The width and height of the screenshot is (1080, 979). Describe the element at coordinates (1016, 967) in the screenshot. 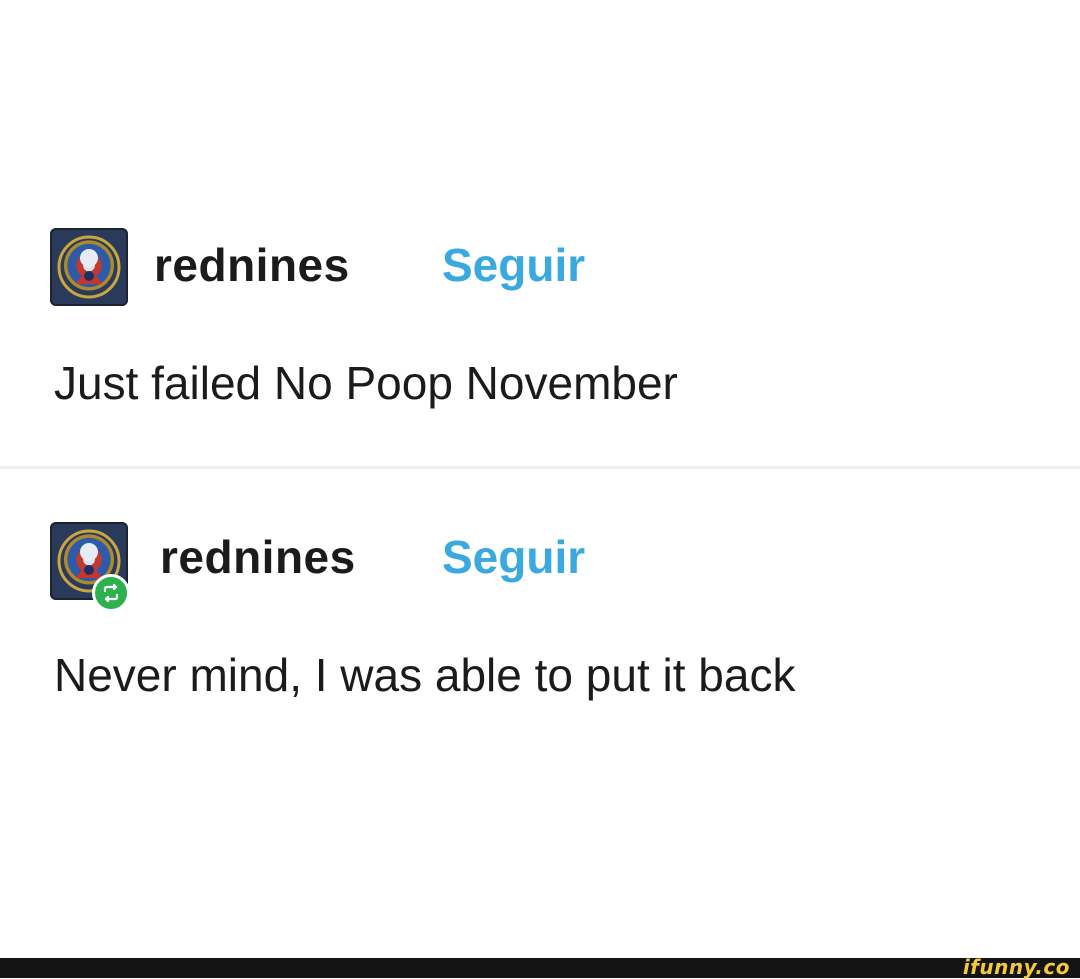

I see `watermark-logo: ifunny.co` at that location.